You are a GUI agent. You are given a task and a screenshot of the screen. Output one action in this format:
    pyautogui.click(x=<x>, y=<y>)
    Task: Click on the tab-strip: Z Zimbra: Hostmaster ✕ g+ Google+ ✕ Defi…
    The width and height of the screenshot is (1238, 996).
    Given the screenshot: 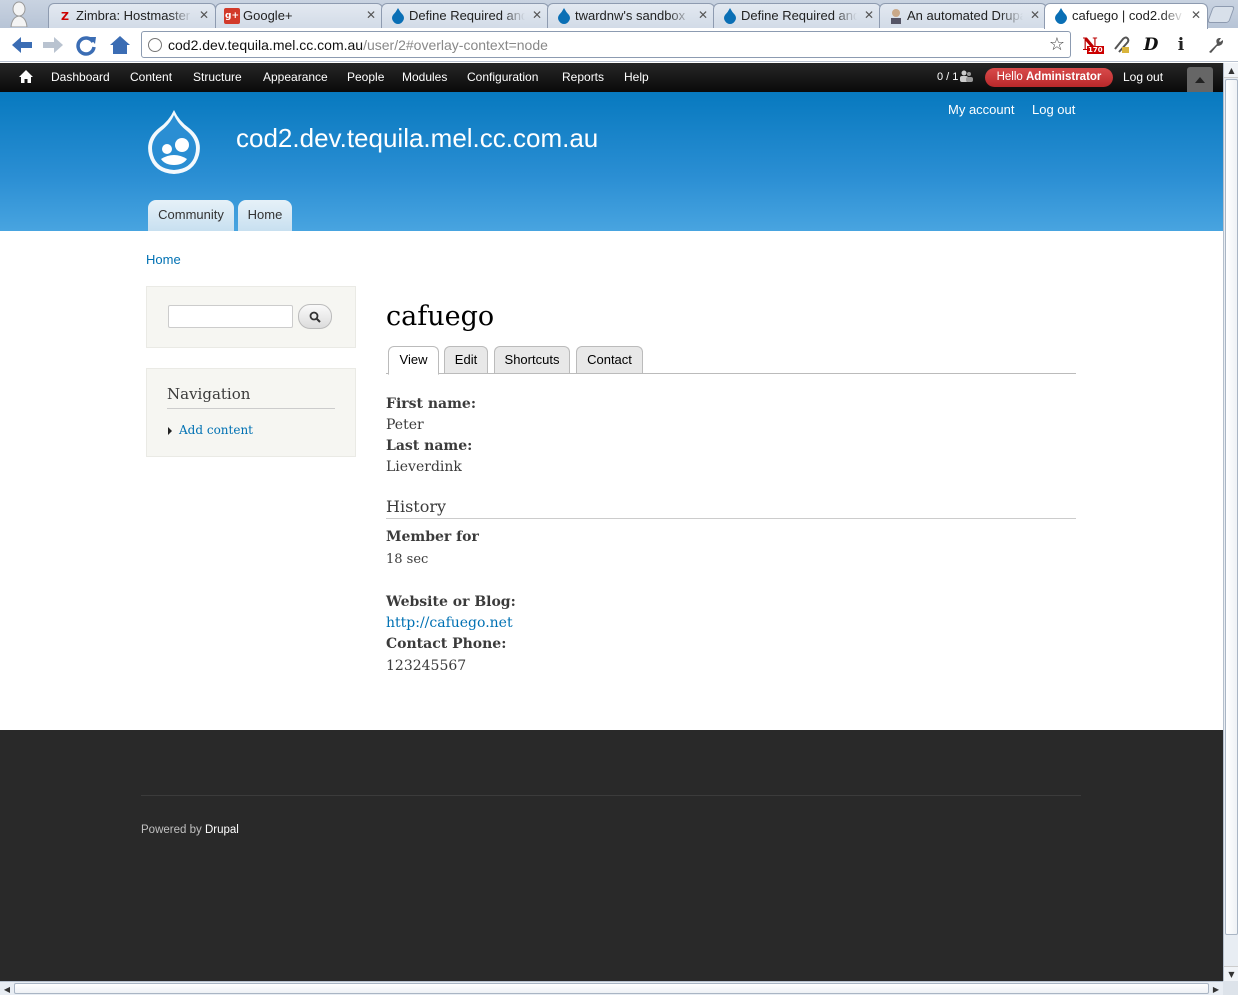 What is the action you would take?
    pyautogui.click(x=619, y=14)
    